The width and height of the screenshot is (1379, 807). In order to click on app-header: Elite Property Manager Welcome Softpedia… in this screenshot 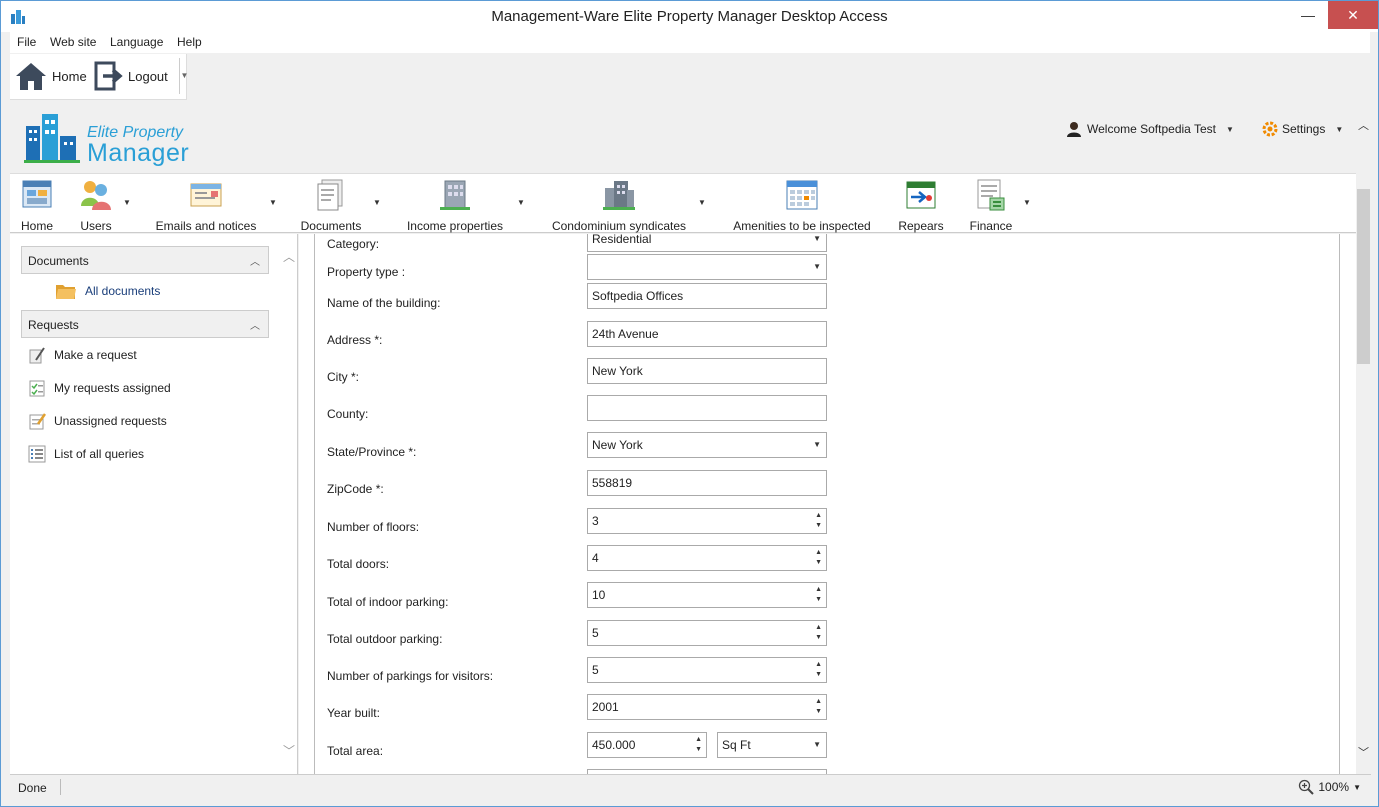, I will do `click(683, 137)`.